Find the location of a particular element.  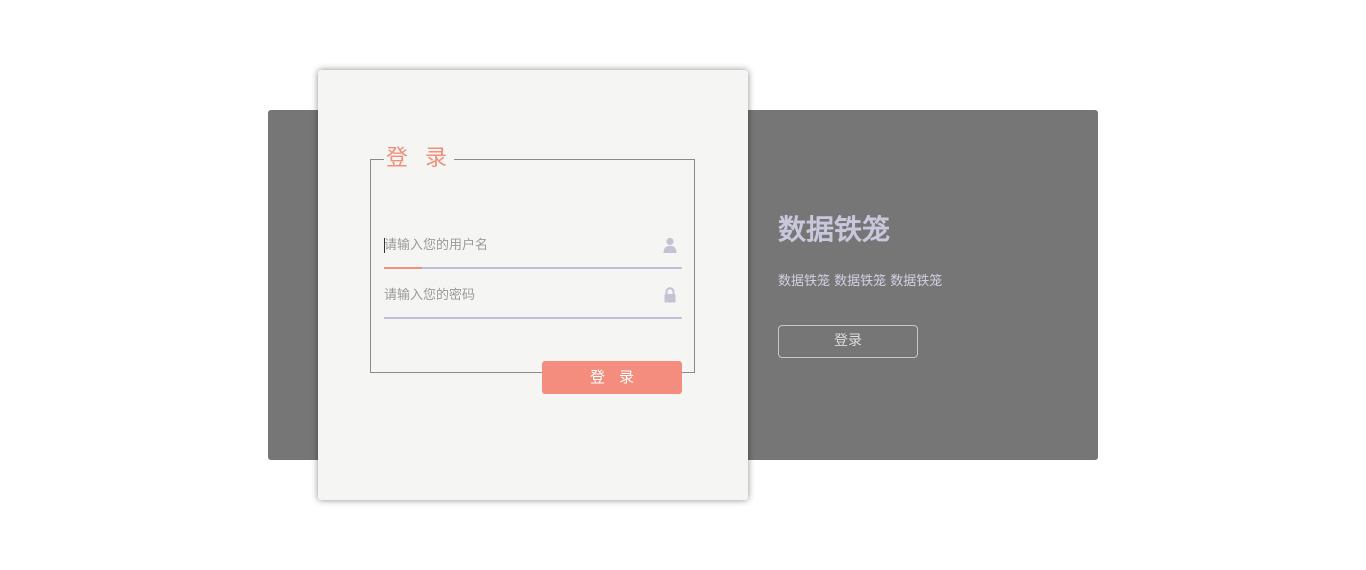

info-section: 数据铁笼 数据铁笼 数据铁笼 数据铁笼 登录 is located at coordinates (928, 279).